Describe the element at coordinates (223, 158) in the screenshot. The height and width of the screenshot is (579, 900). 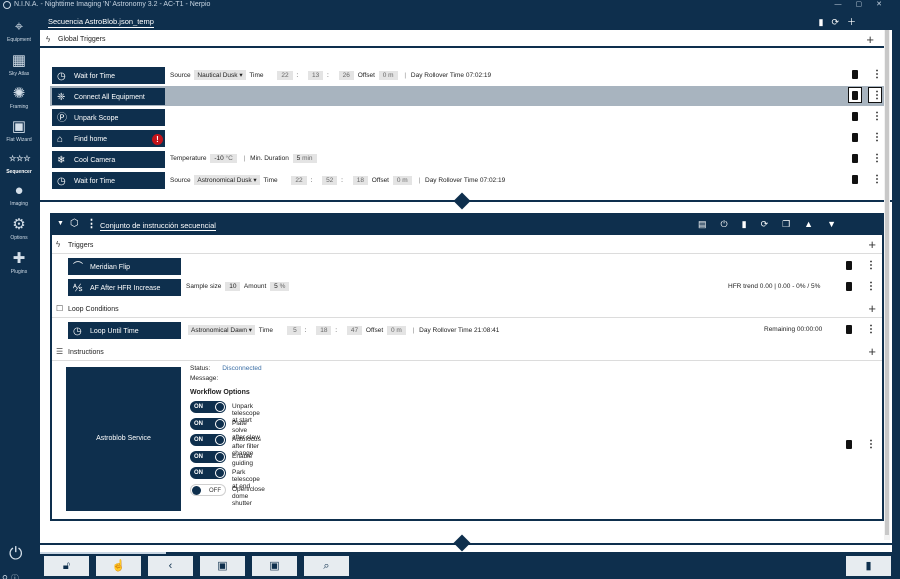
I see `temperature-field: -10 °C` at that location.